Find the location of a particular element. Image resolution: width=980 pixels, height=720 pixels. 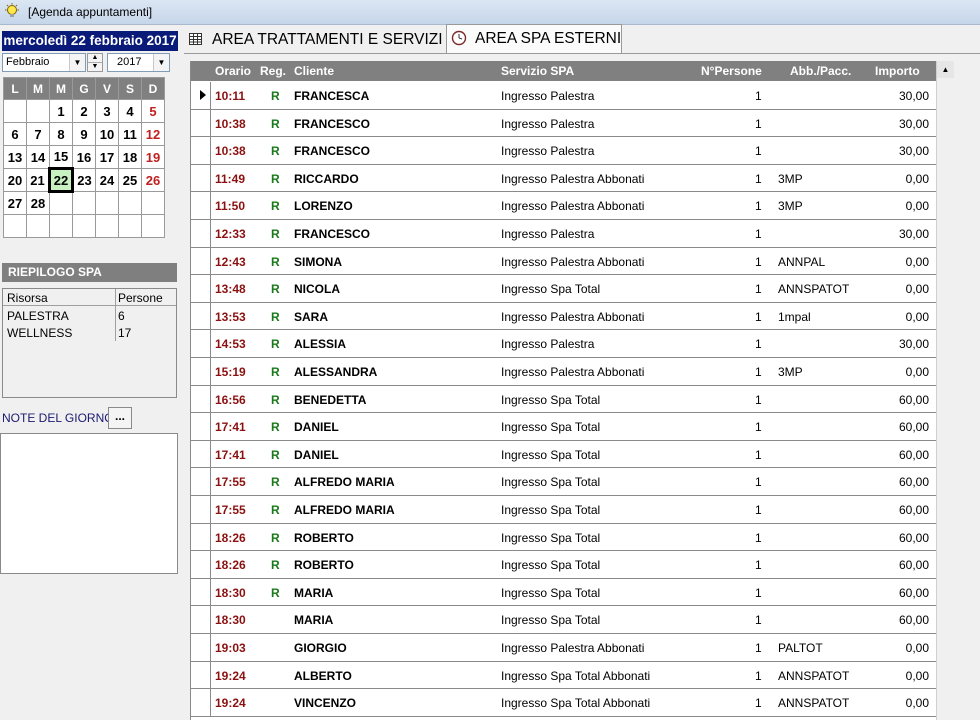

calendar-day: 20 is located at coordinates (15, 180).